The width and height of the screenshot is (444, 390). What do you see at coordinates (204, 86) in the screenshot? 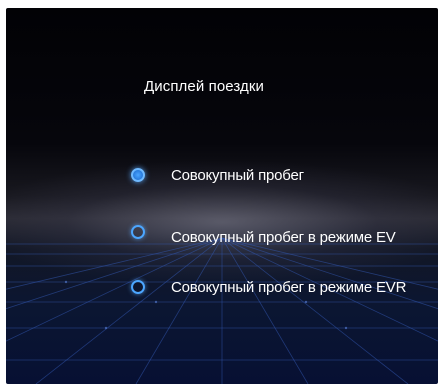
I see `page-title: Дисплей поездки` at bounding box center [204, 86].